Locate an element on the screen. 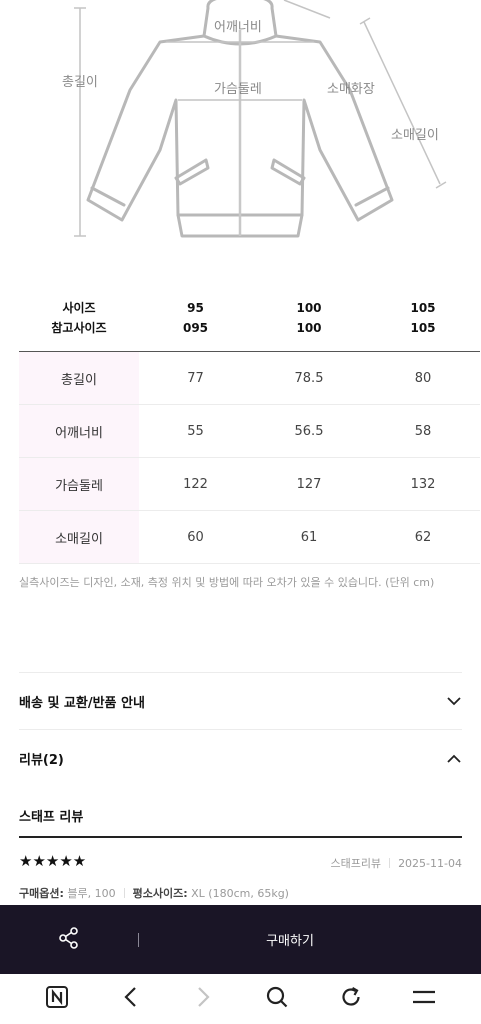 The height and width of the screenshot is (1024, 481). buy-button: 구매하기 is located at coordinates (310, 939).